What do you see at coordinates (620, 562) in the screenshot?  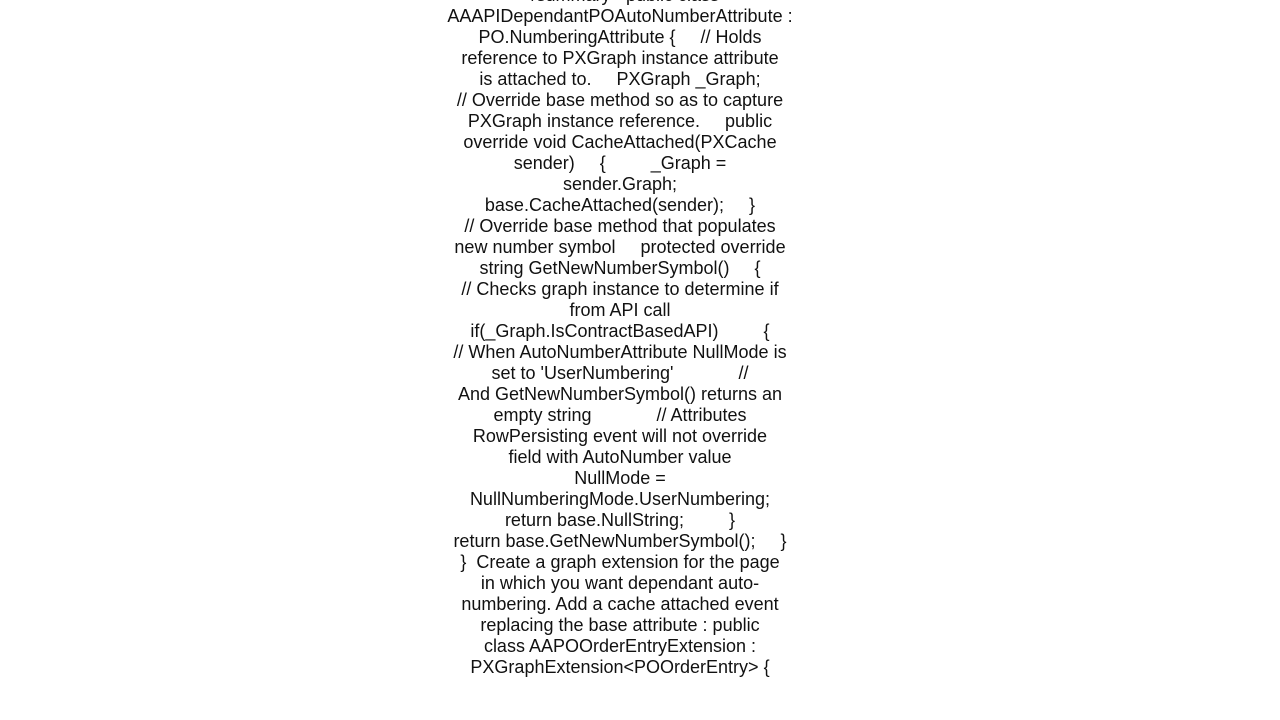 I see `text-line: } Create a graph extension for the page` at bounding box center [620, 562].